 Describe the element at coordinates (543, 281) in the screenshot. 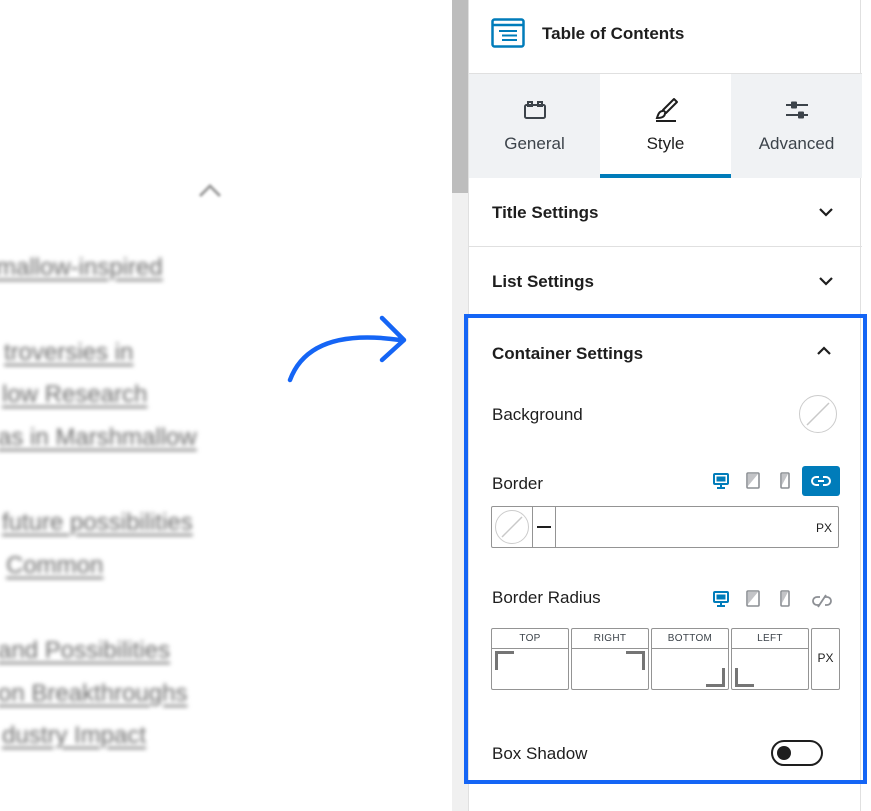

I see `section-title: List Settings` at that location.